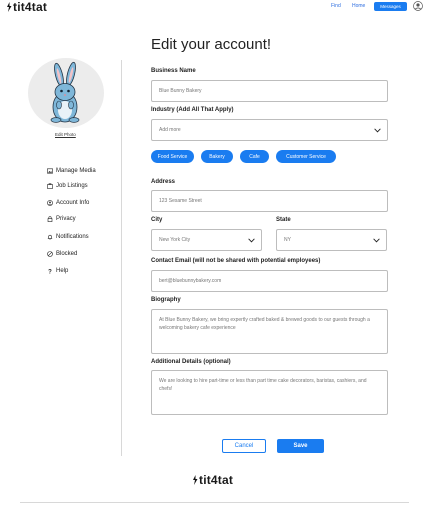 This screenshot has width=429, height=512. Describe the element at coordinates (269, 130) in the screenshot. I see `industry-select: Add more` at that location.